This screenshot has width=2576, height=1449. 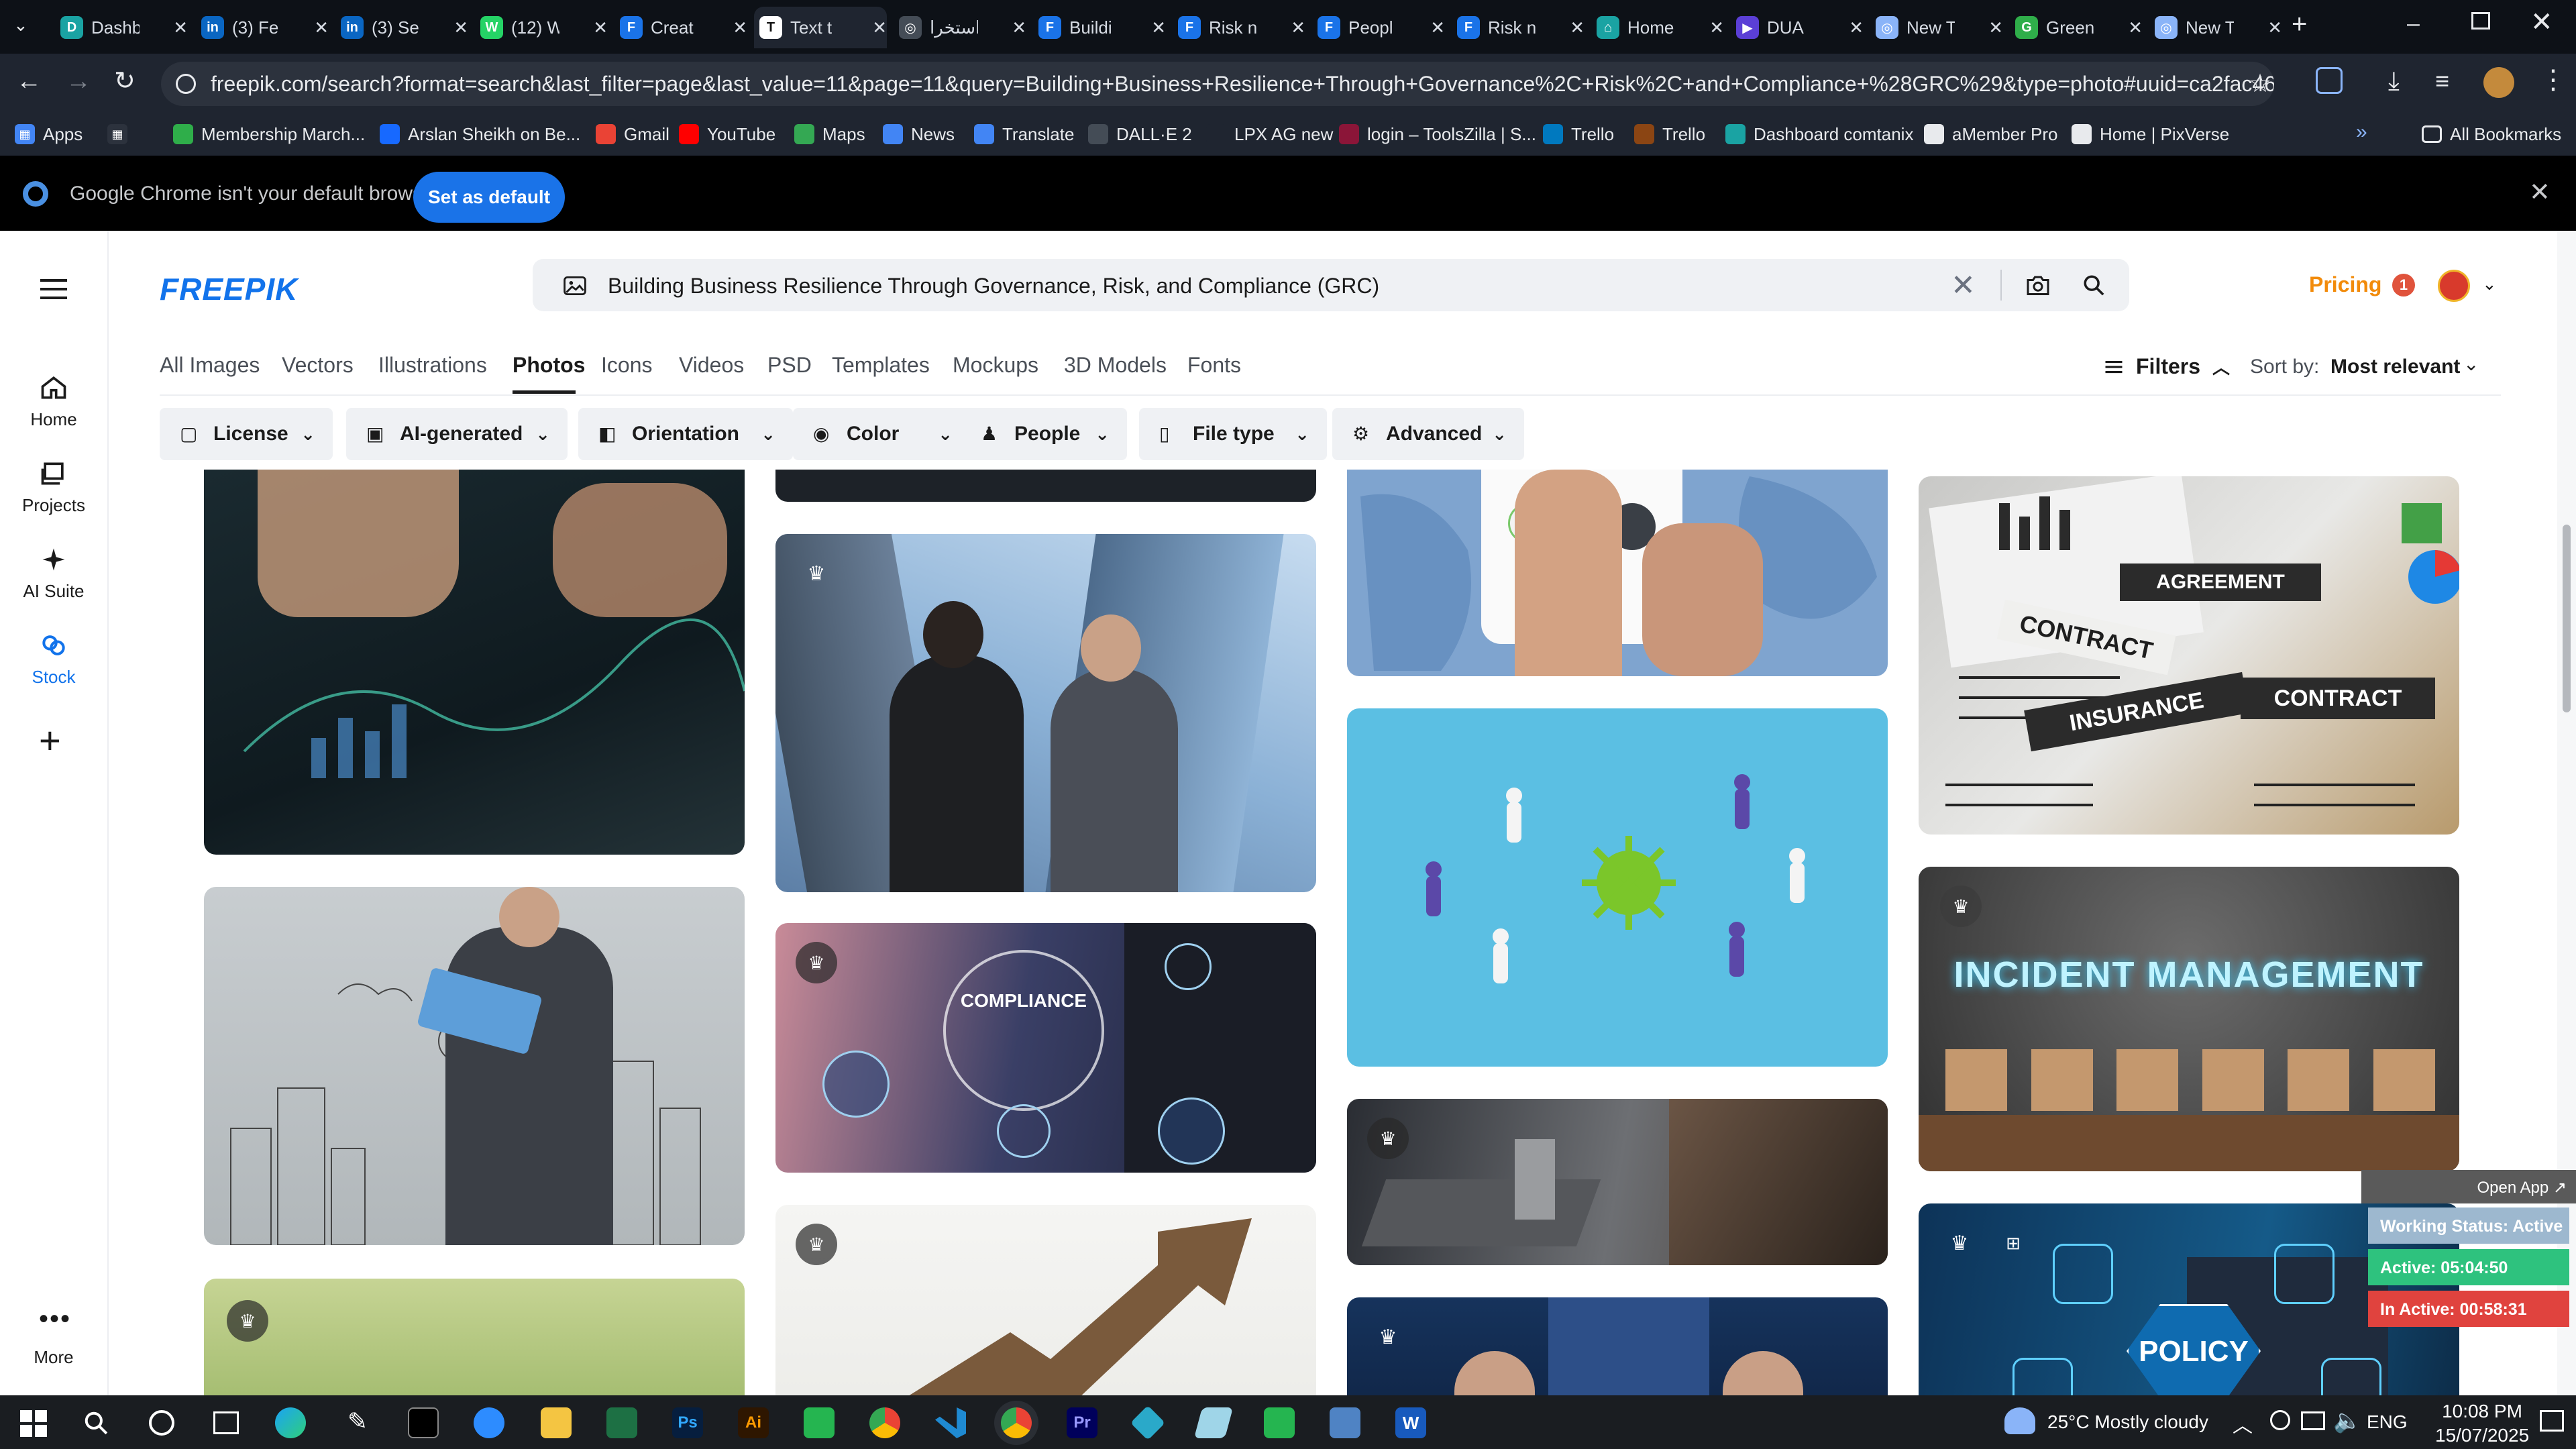 I want to click on windows-start-icon, so click(x=33, y=1423).